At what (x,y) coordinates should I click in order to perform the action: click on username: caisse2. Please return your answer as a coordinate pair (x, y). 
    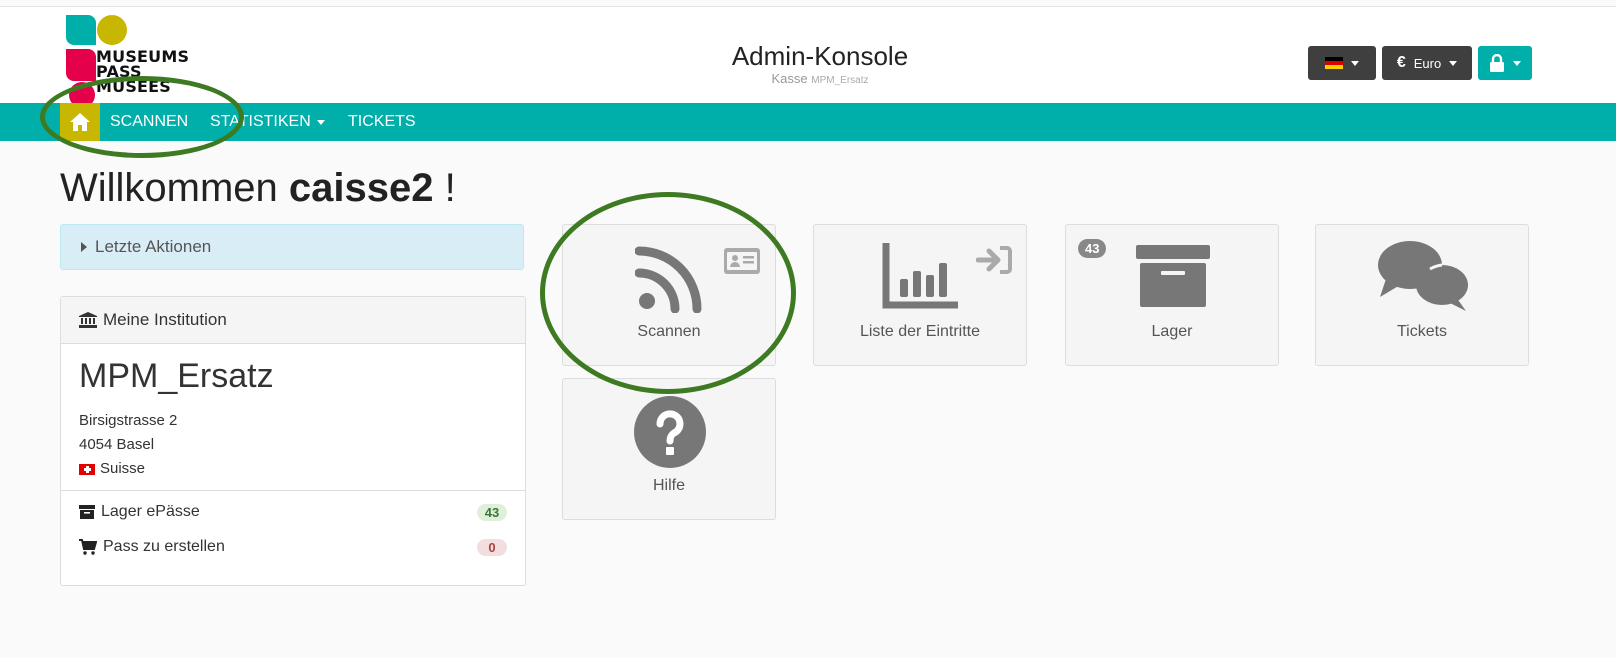
    Looking at the image, I should click on (361, 188).